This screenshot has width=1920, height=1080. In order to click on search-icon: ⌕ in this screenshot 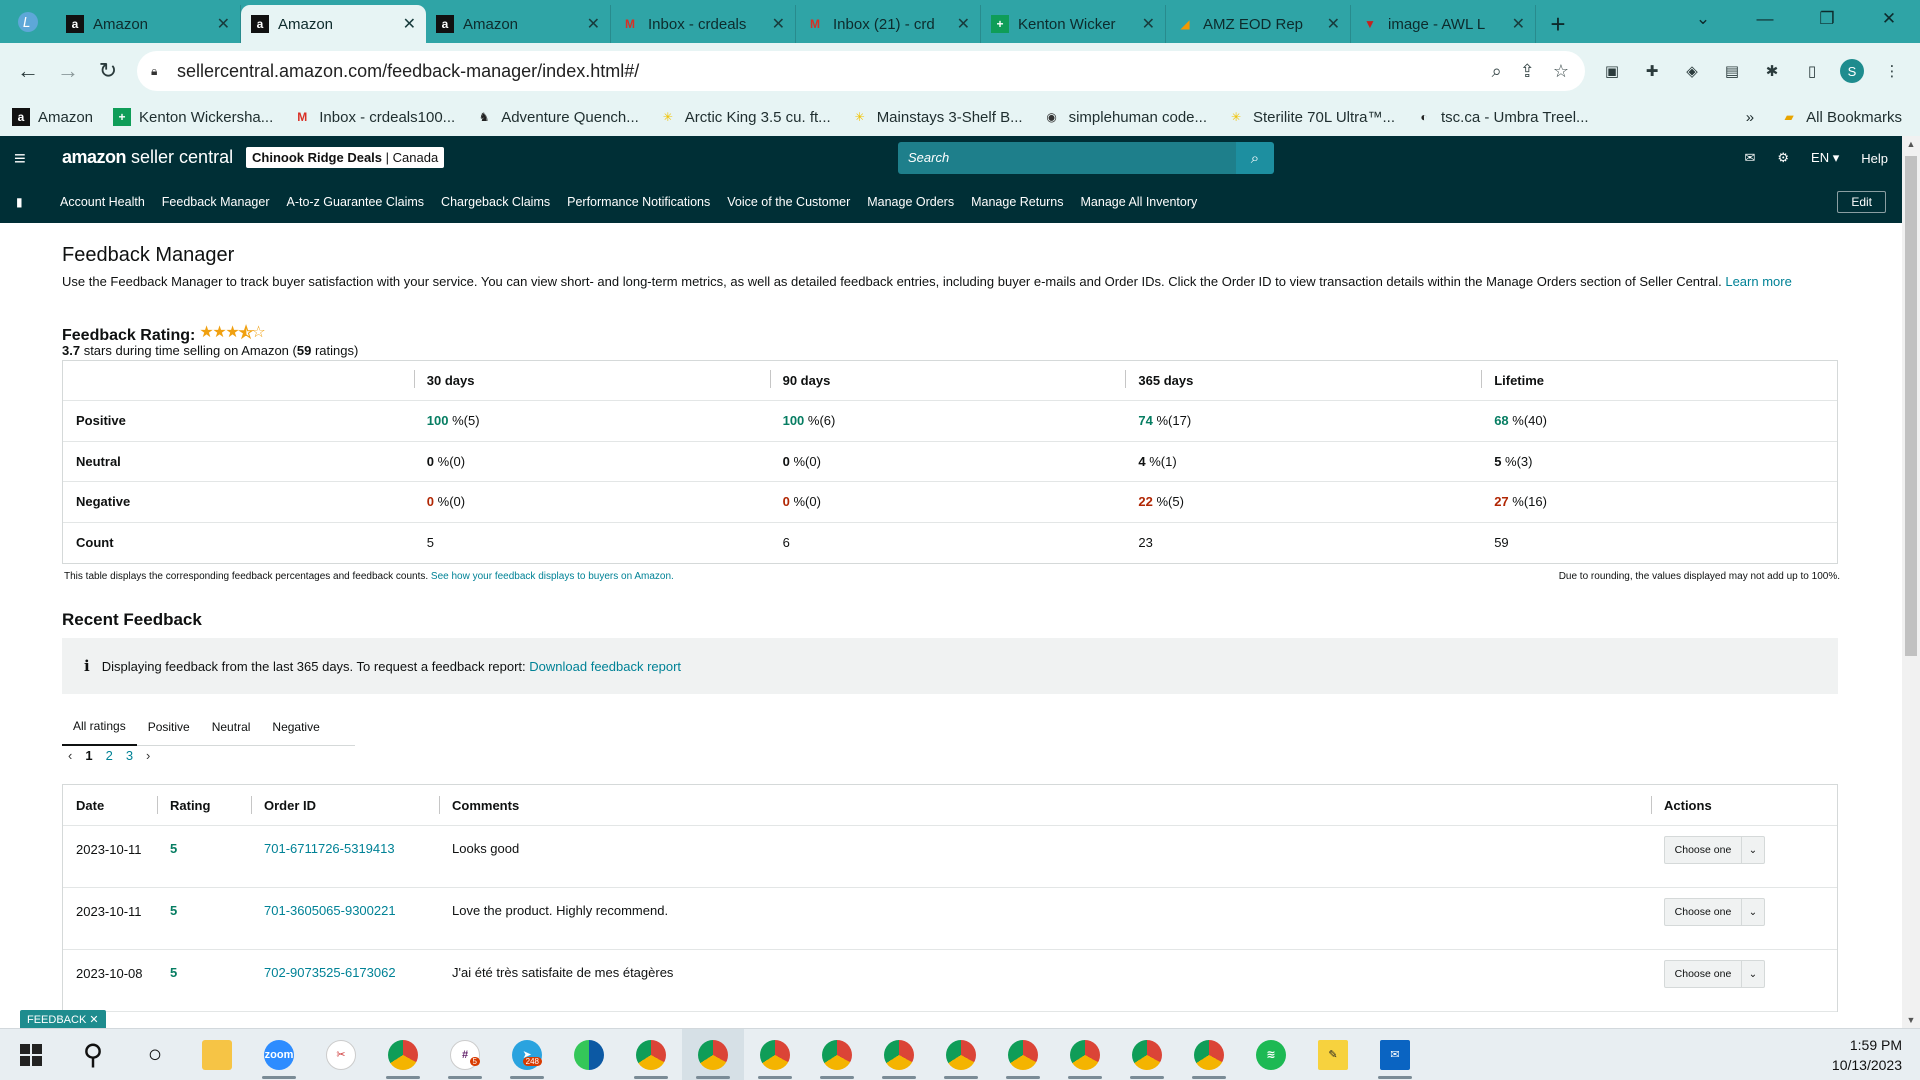, I will do `click(1255, 158)`.